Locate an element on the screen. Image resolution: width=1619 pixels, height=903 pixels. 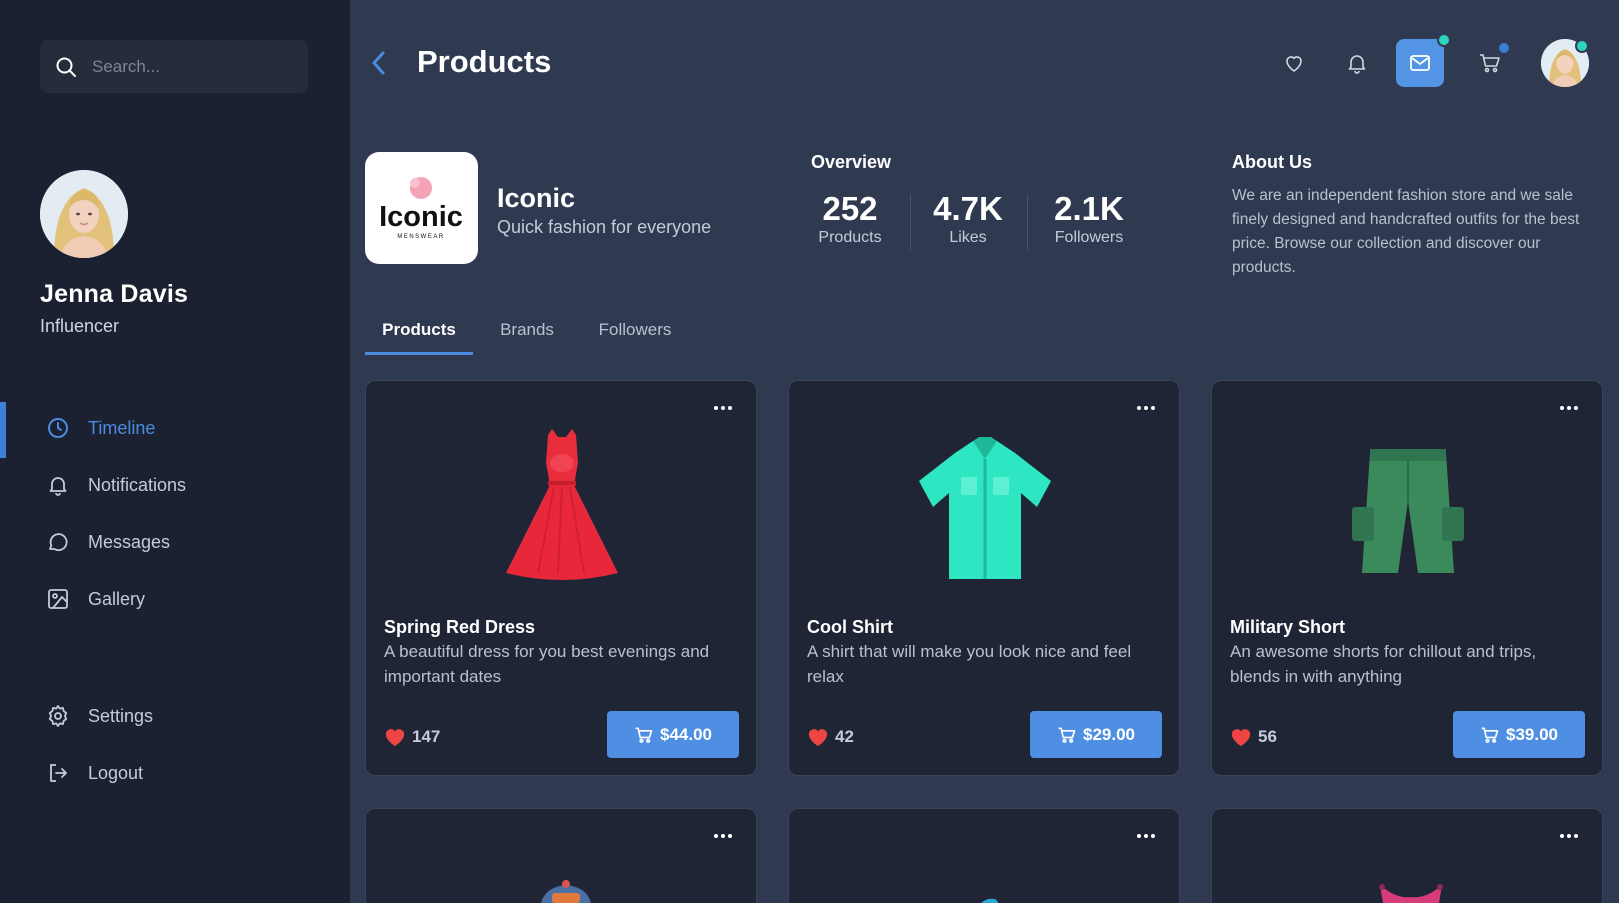
stat-products: 252 Products is located at coordinates (850, 219).